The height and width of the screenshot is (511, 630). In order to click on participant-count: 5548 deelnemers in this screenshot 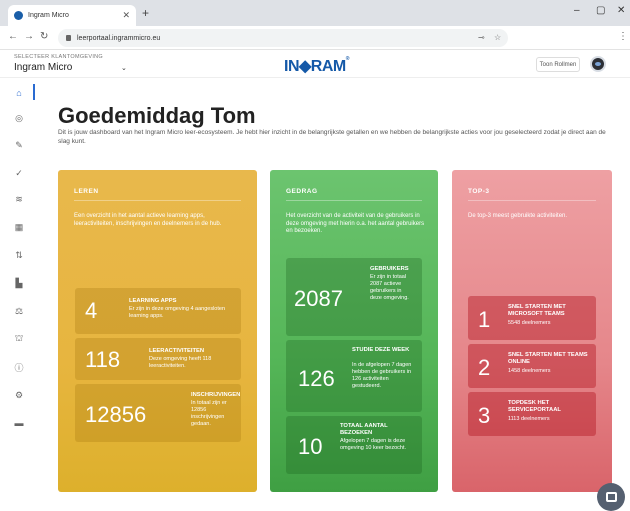, I will do `click(529, 323)`.